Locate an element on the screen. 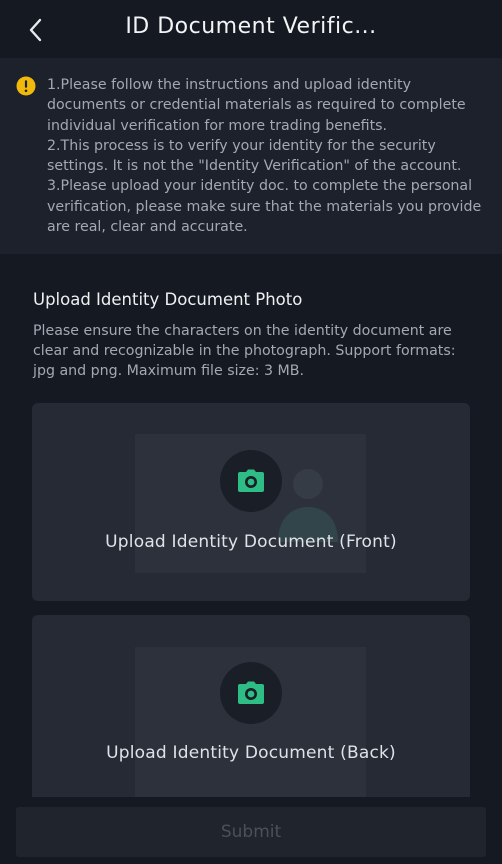 The image size is (502, 864). bottom-action-bar: Submit is located at coordinates (251, 830).